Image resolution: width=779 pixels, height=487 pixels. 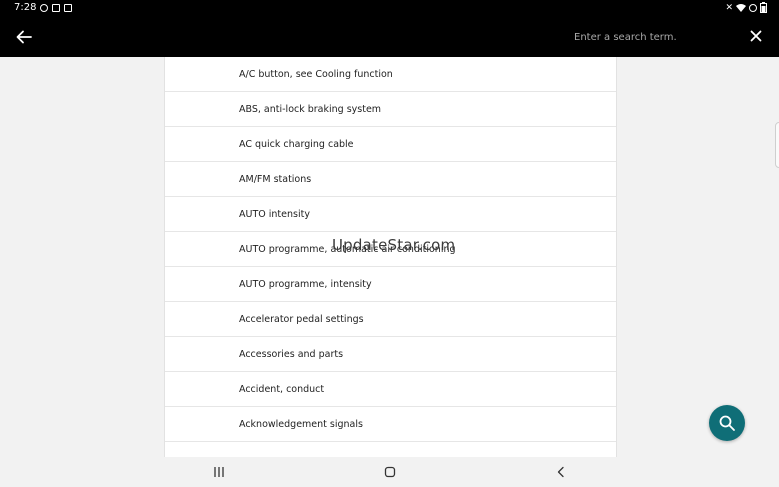 I want to click on list-item-label: AM/FM stations, so click(x=275, y=179).